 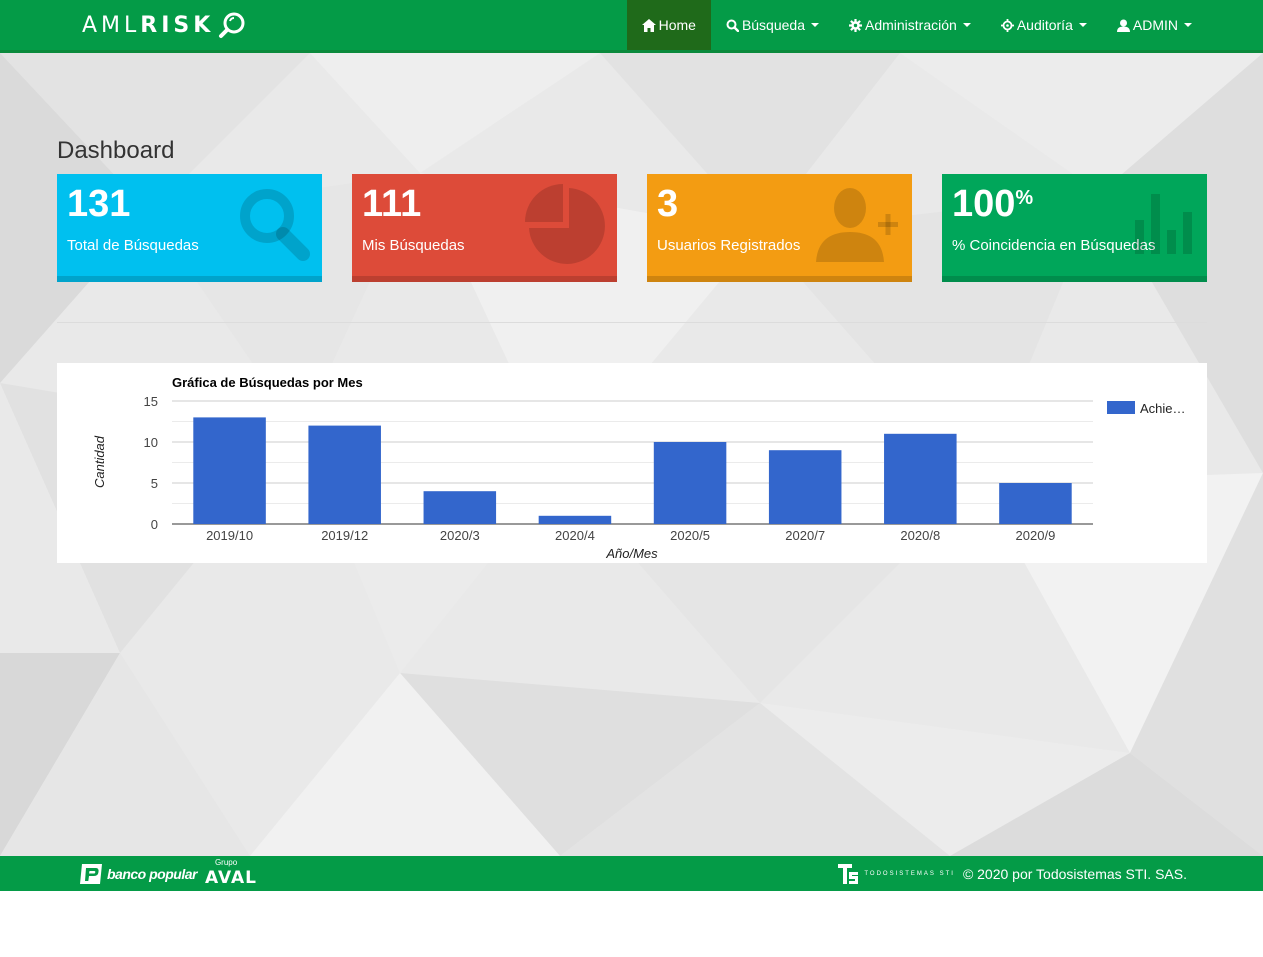 I want to click on magnifier-icon, so click(x=232, y=25).